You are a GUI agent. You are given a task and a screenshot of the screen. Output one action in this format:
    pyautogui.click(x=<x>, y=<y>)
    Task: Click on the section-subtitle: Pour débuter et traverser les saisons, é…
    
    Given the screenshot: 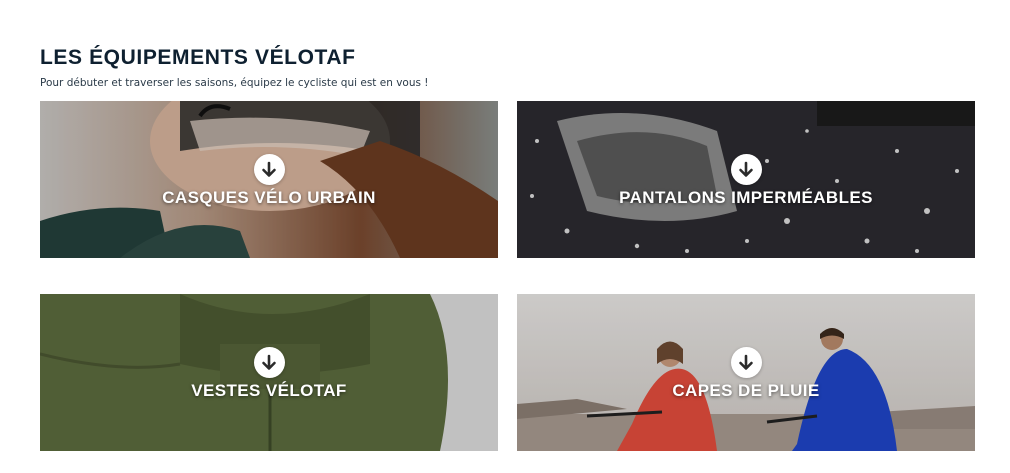 What is the action you would take?
    pyautogui.click(x=234, y=83)
    